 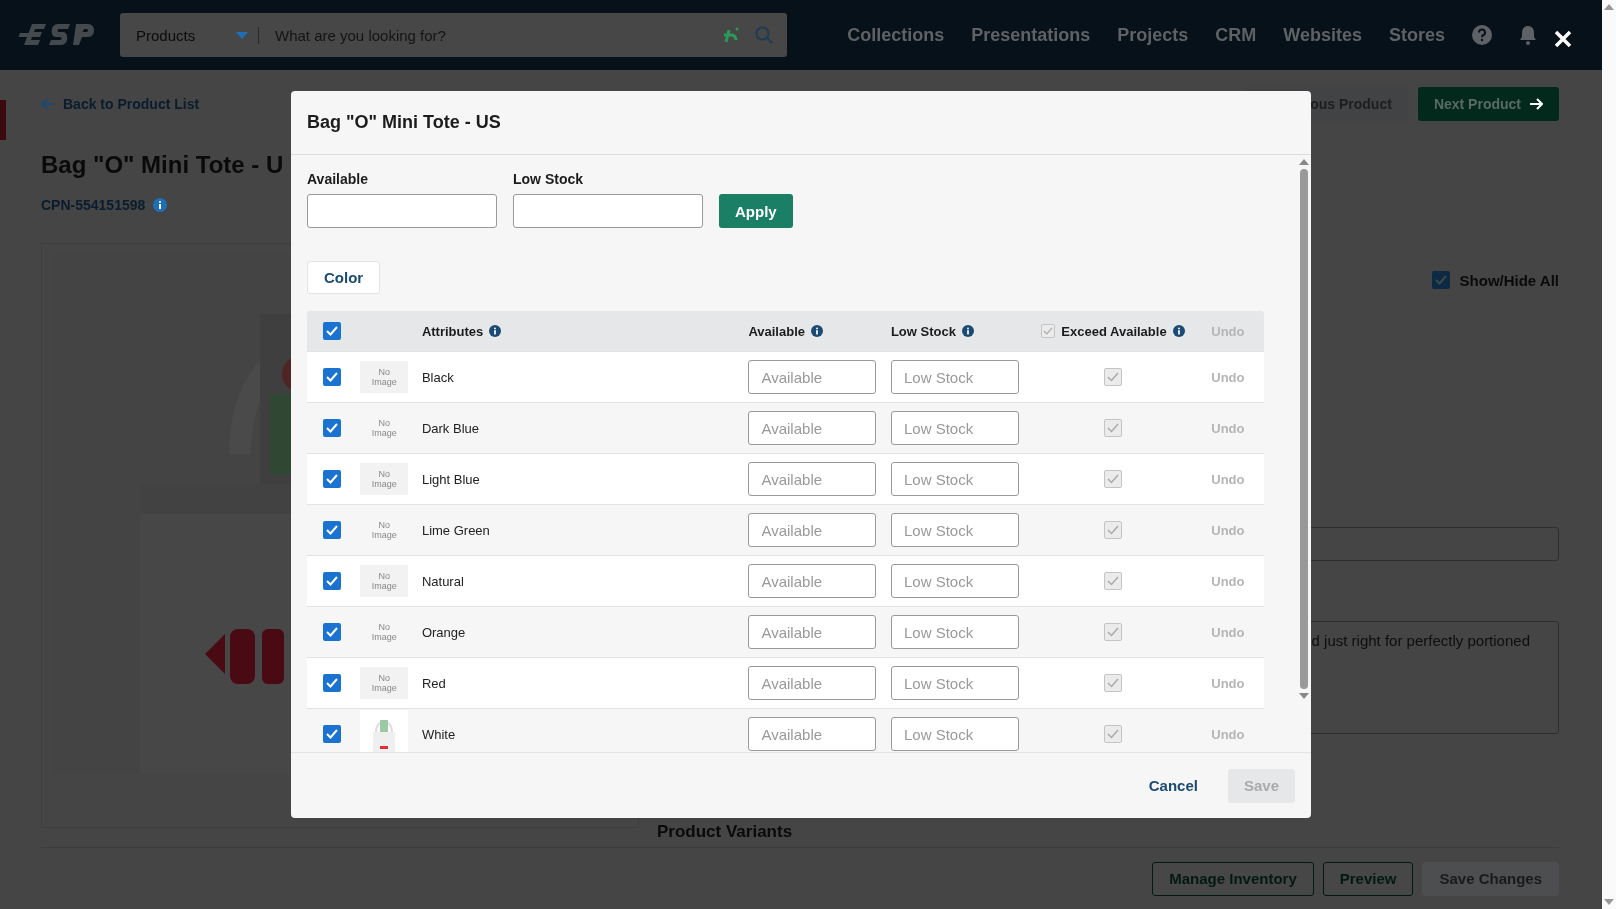 I want to click on nav-link: Stores, so click(x=1416, y=35).